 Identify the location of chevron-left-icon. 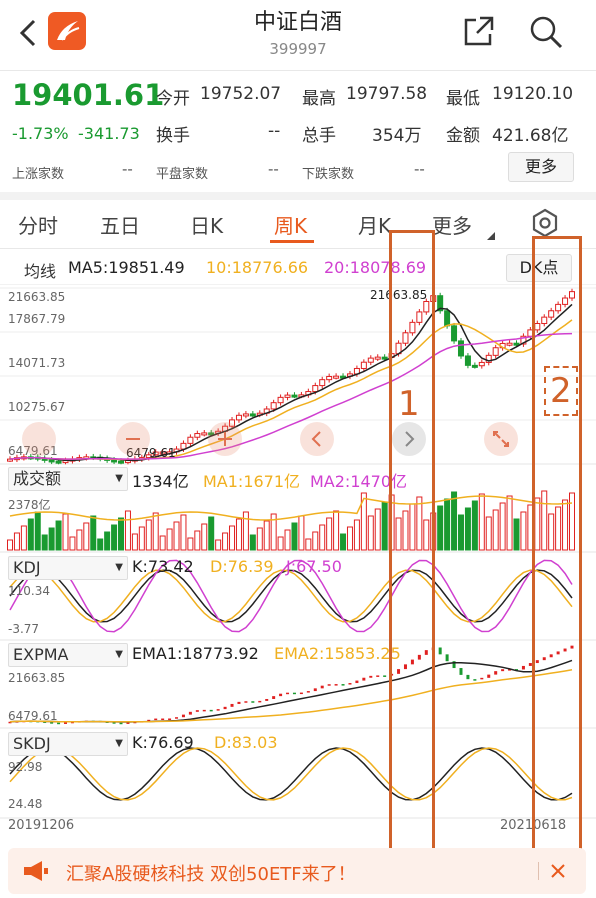
(317, 439).